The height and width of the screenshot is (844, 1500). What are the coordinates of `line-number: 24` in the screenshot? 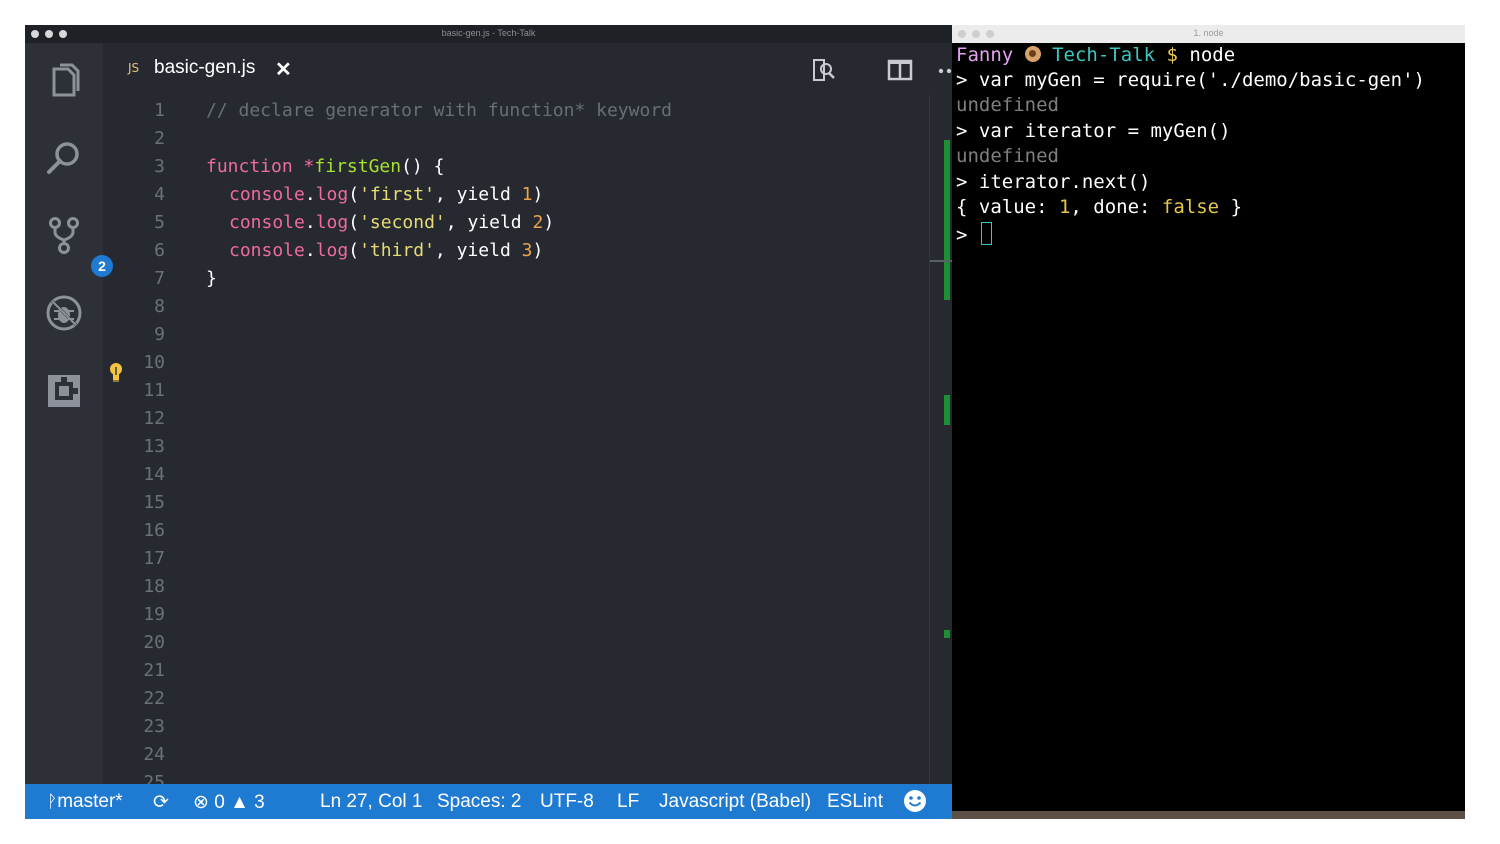 It's located at (154, 754).